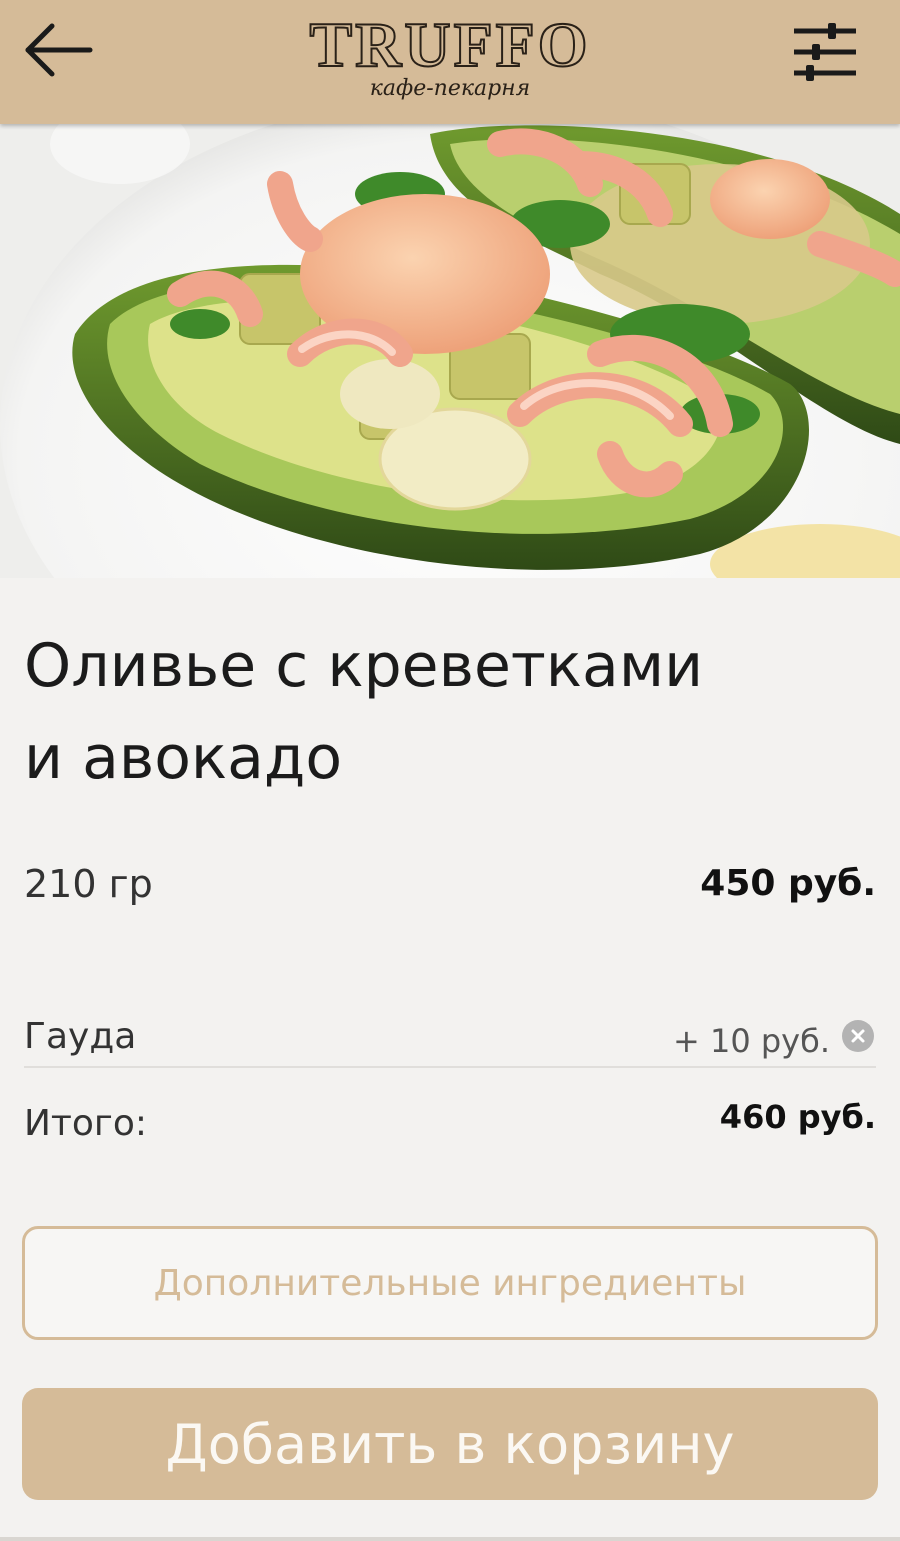 The image size is (900, 1541). I want to click on sliders-icon, so click(825, 52).